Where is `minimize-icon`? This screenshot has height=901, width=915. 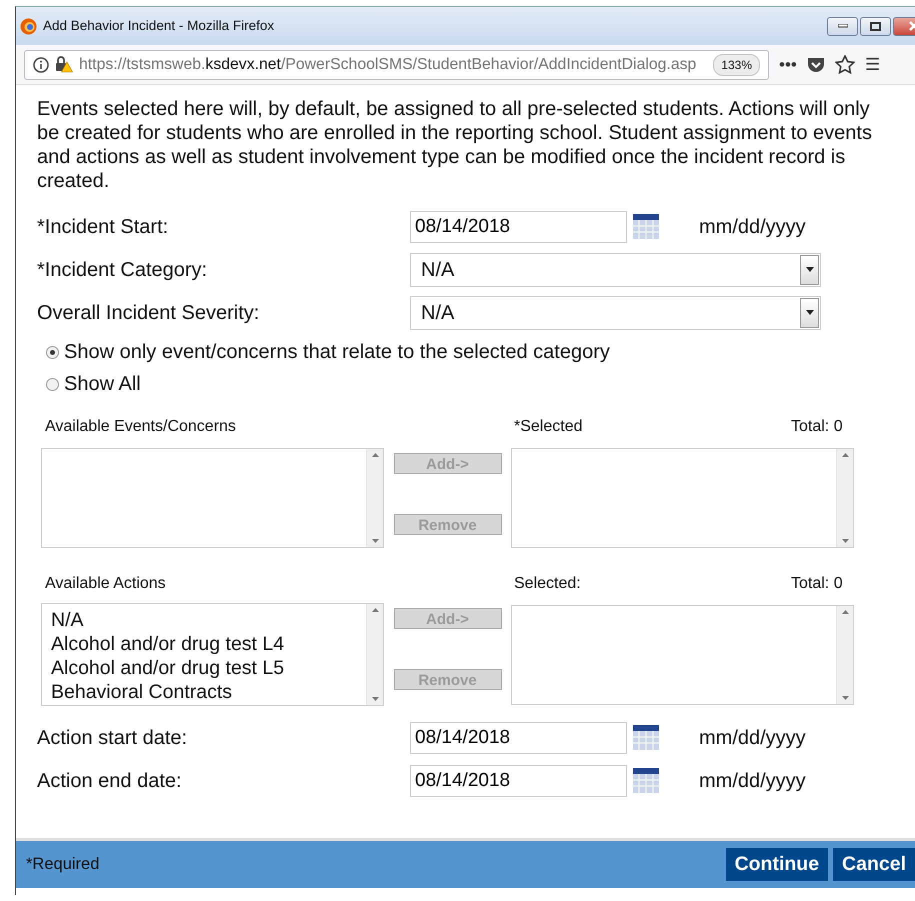 minimize-icon is located at coordinates (843, 26).